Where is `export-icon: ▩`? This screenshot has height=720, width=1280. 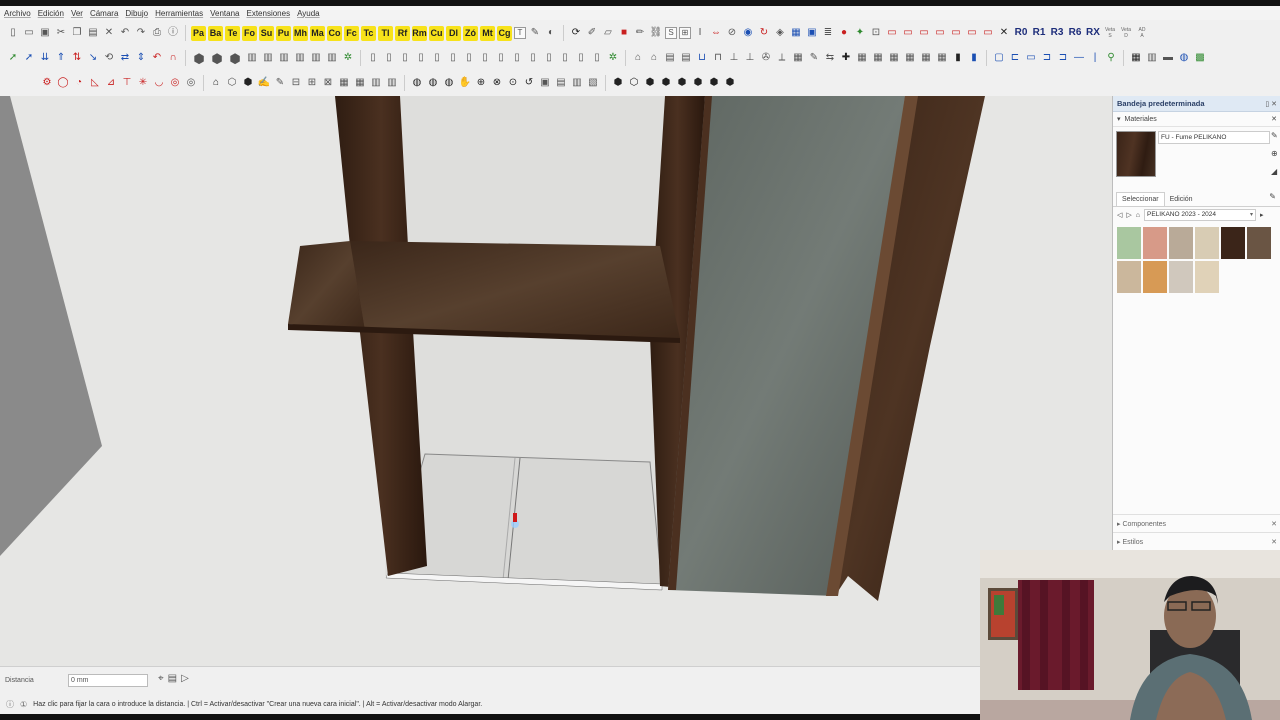
export-icon: ▩ is located at coordinates (1200, 58).